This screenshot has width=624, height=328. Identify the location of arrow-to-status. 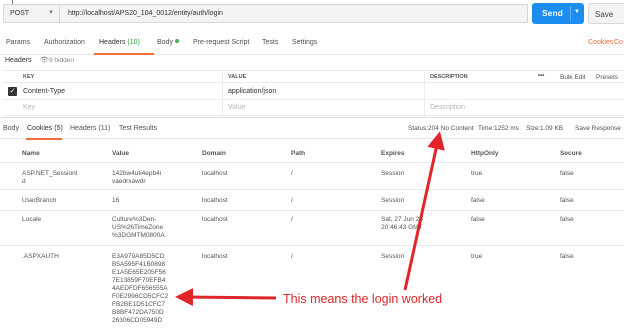
(424, 211).